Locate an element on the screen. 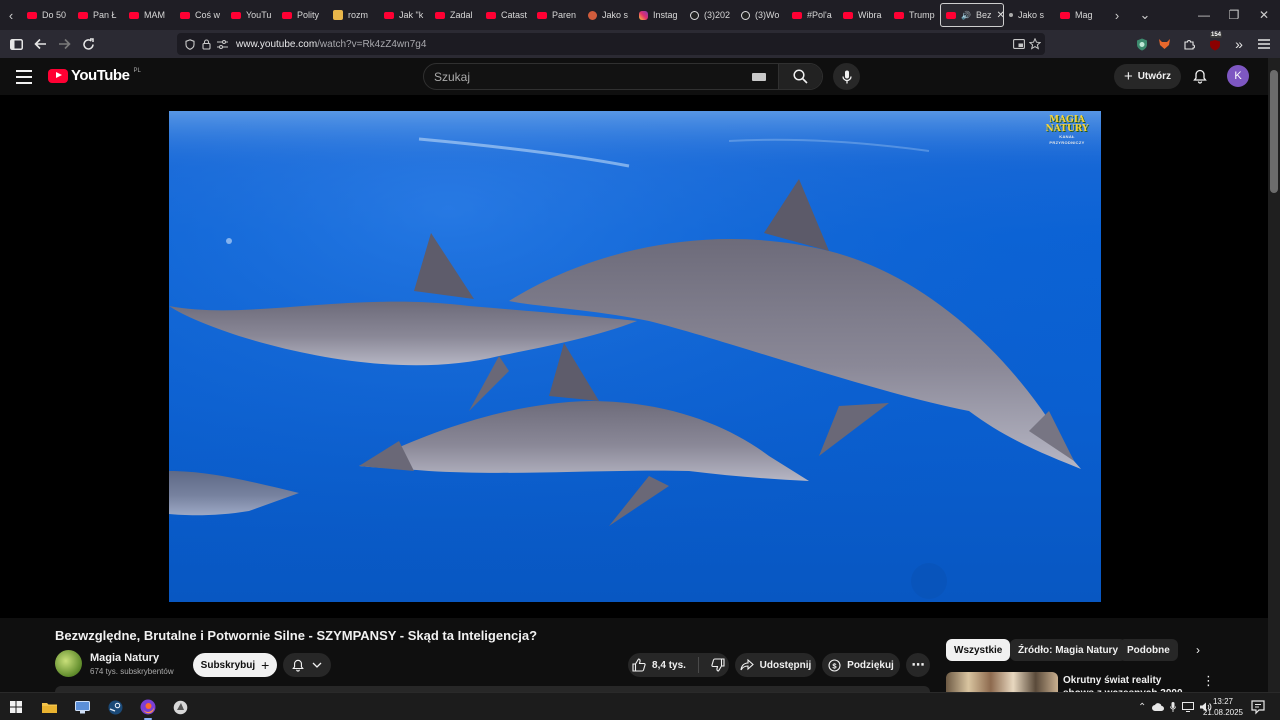 The height and width of the screenshot is (720, 1280). youtube-logo: YouTube PL is located at coordinates (94, 75).